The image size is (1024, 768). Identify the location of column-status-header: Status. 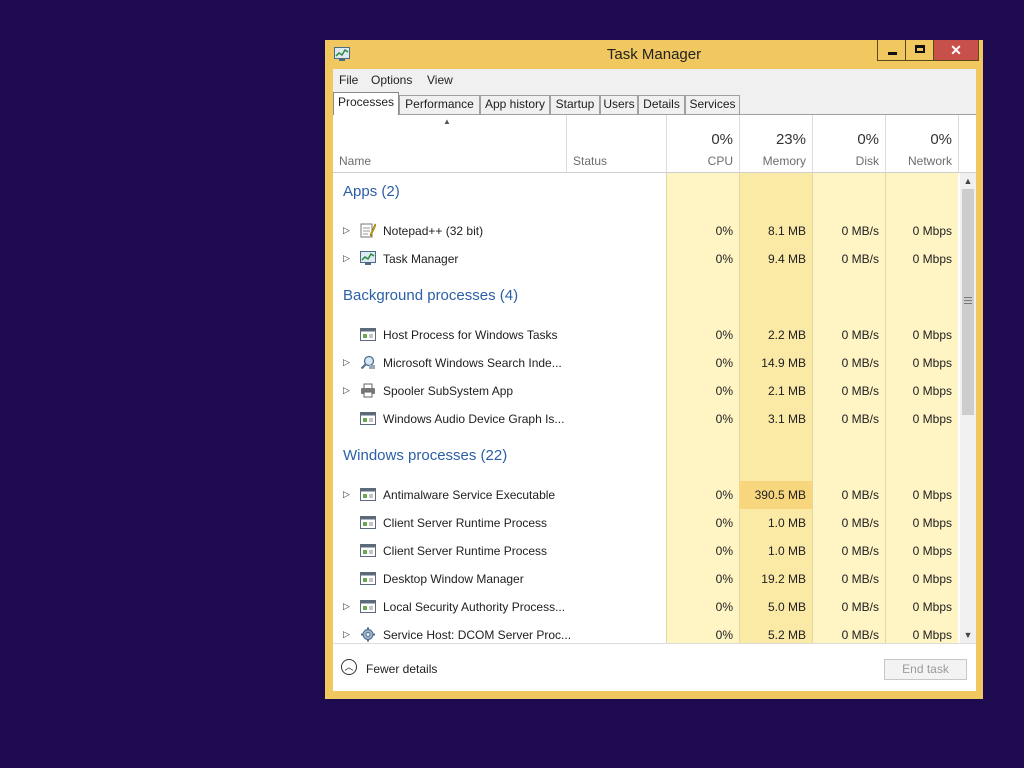
(590, 161).